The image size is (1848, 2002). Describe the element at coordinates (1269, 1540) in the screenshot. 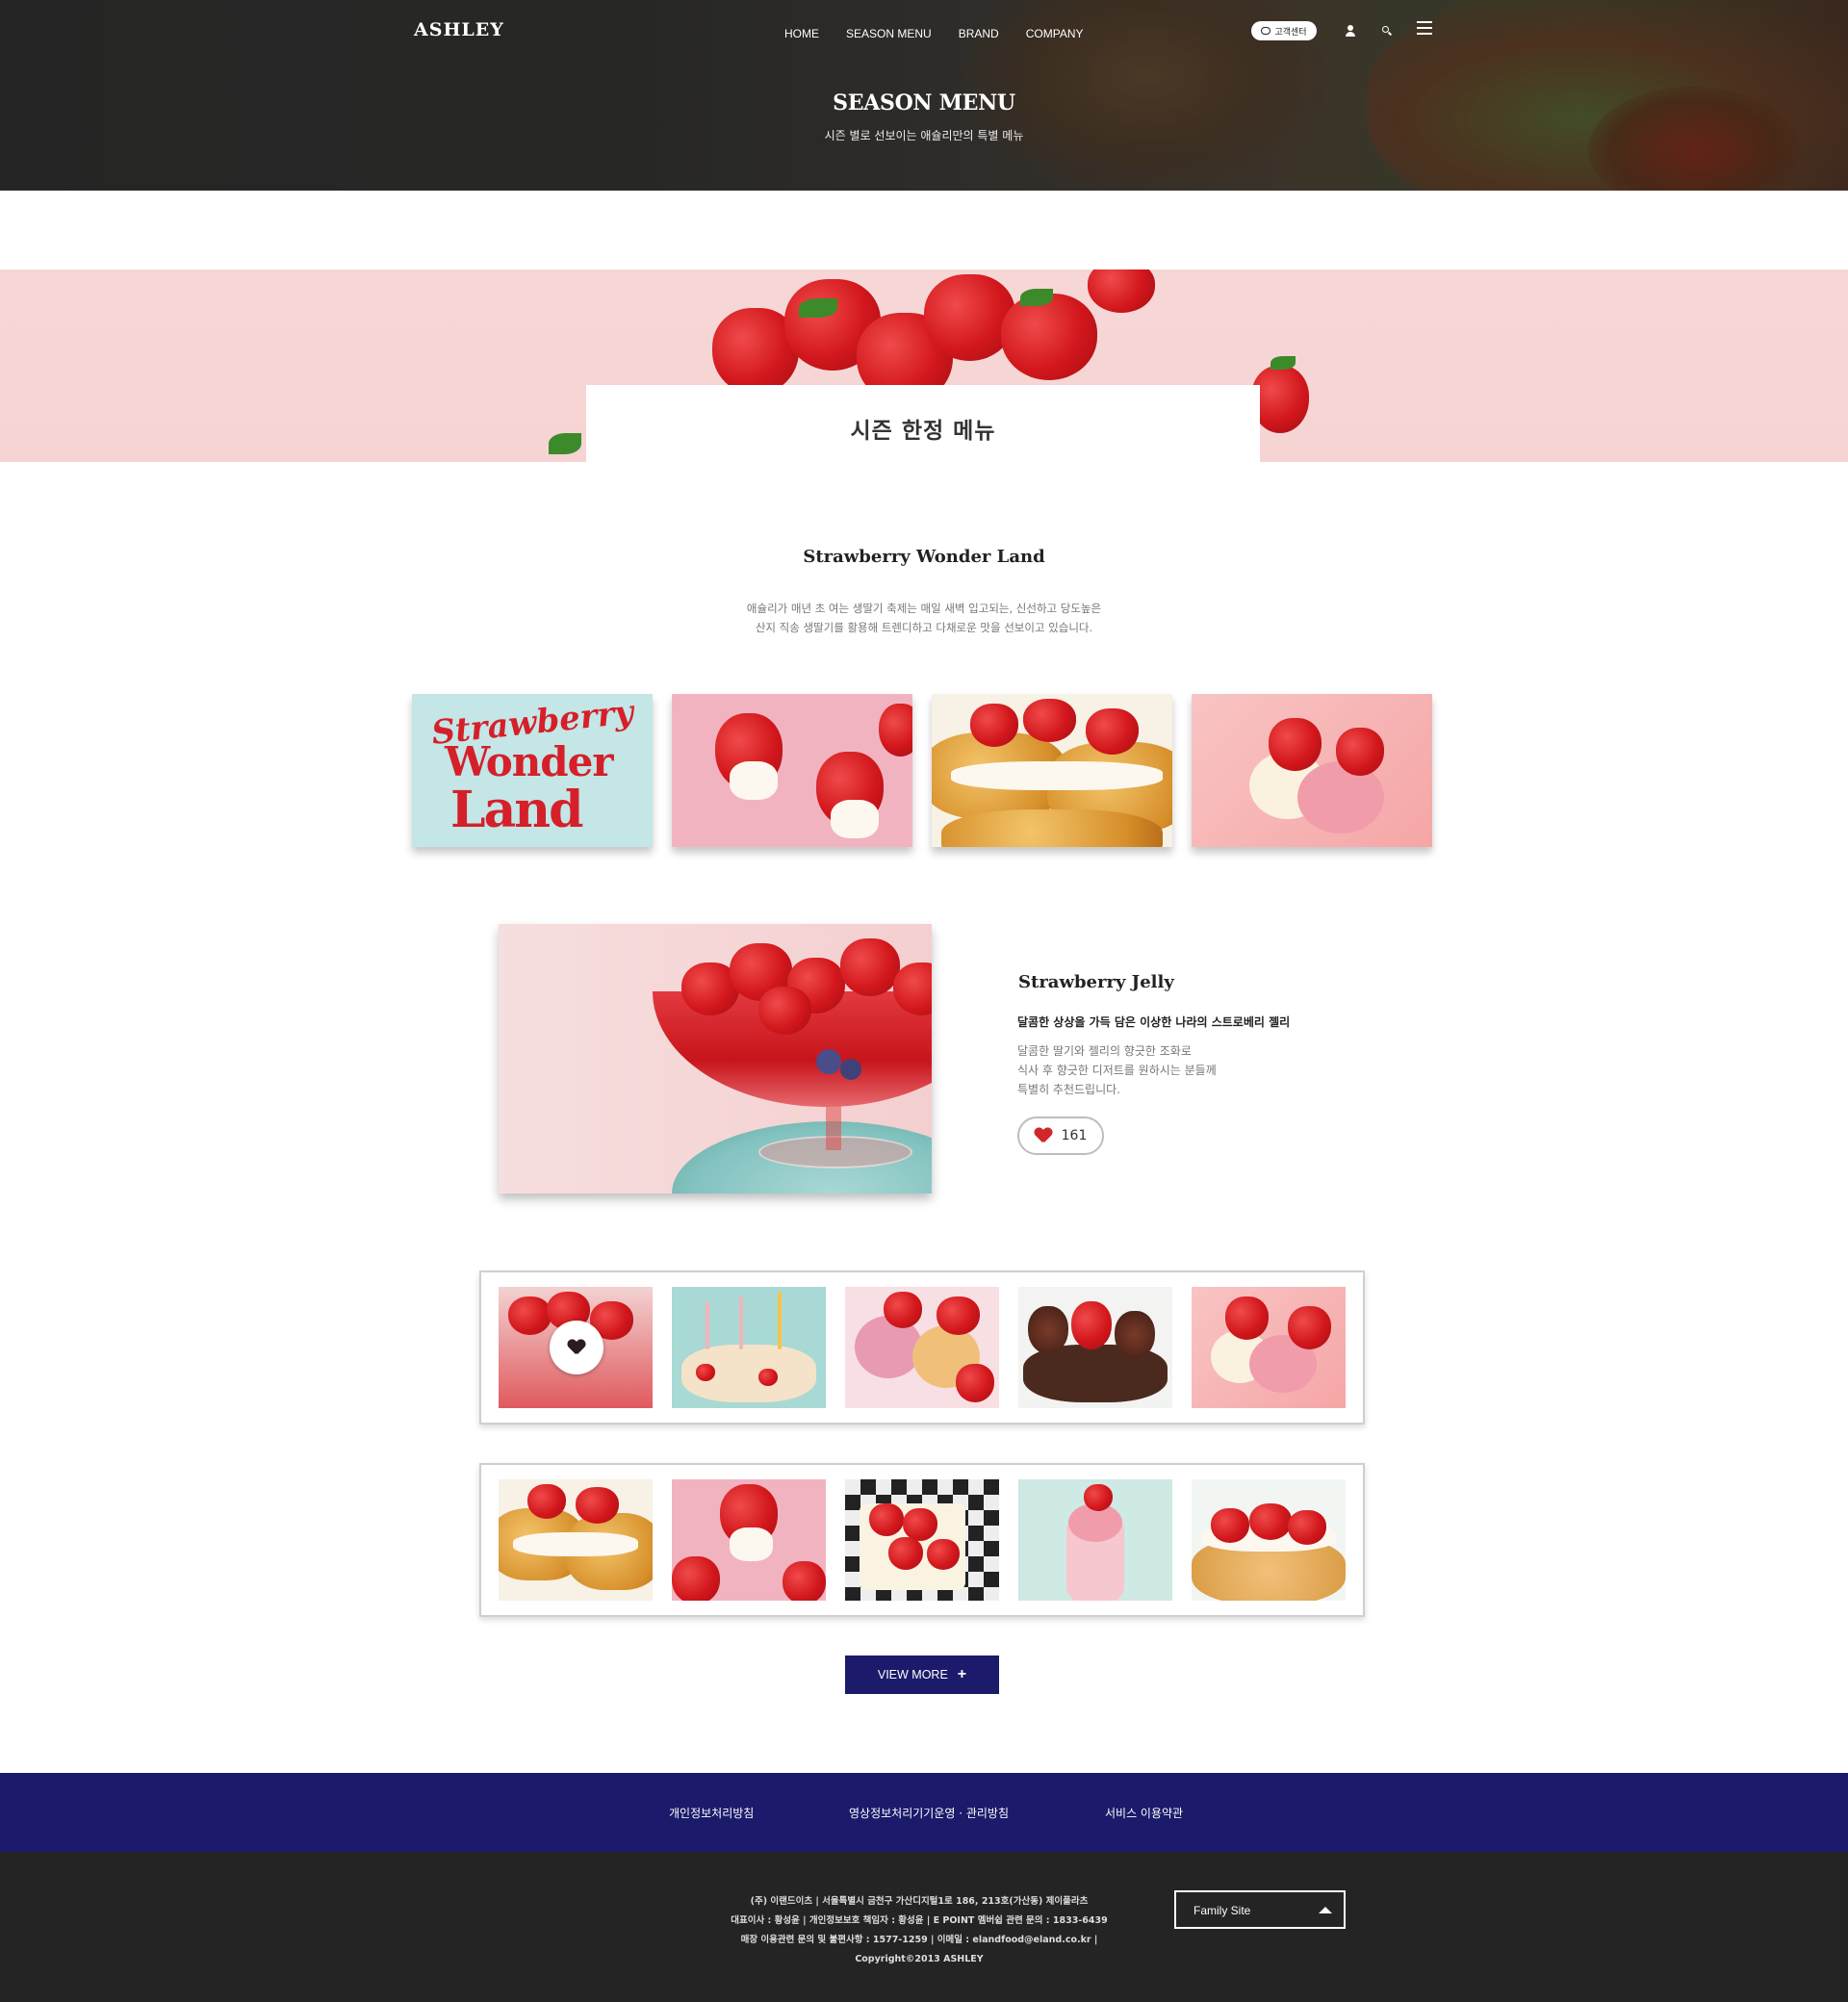

I see `menu-thumb-strawberry-birthday-cake` at that location.